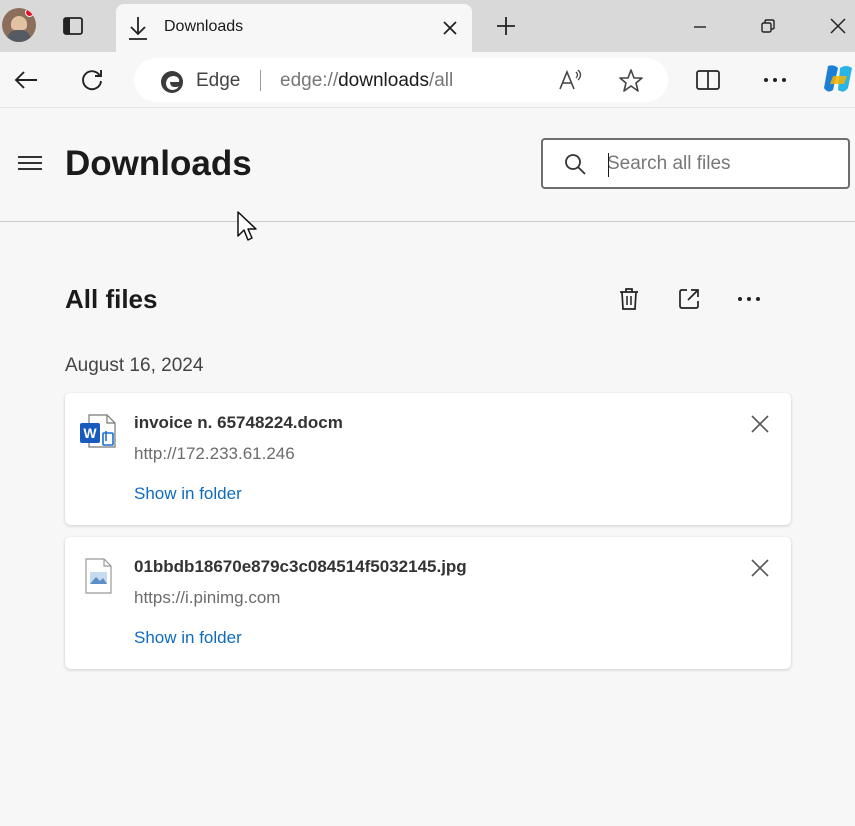 This screenshot has height=826, width=855. I want to click on download-icon, so click(138, 28).